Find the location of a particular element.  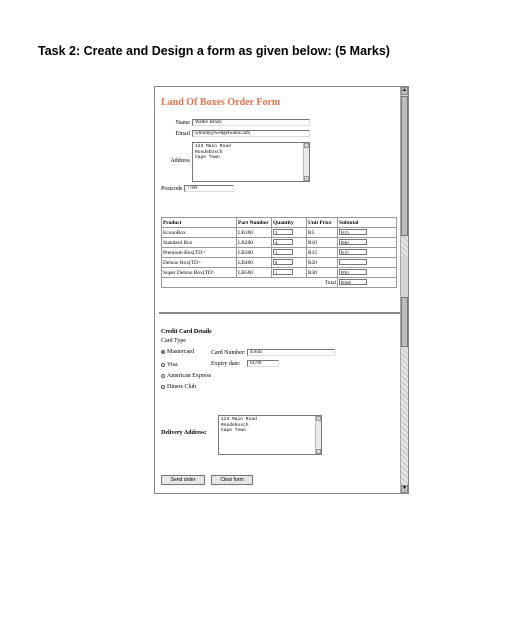

quantity-input: 4 is located at coordinates (283, 242).